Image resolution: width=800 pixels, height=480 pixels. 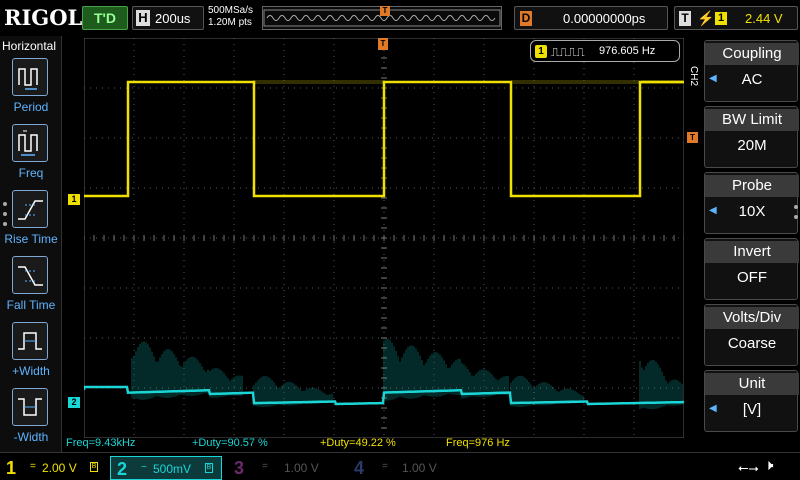 What do you see at coordinates (173, 18) in the screenshot?
I see `timebase-value: 200us` at bounding box center [173, 18].